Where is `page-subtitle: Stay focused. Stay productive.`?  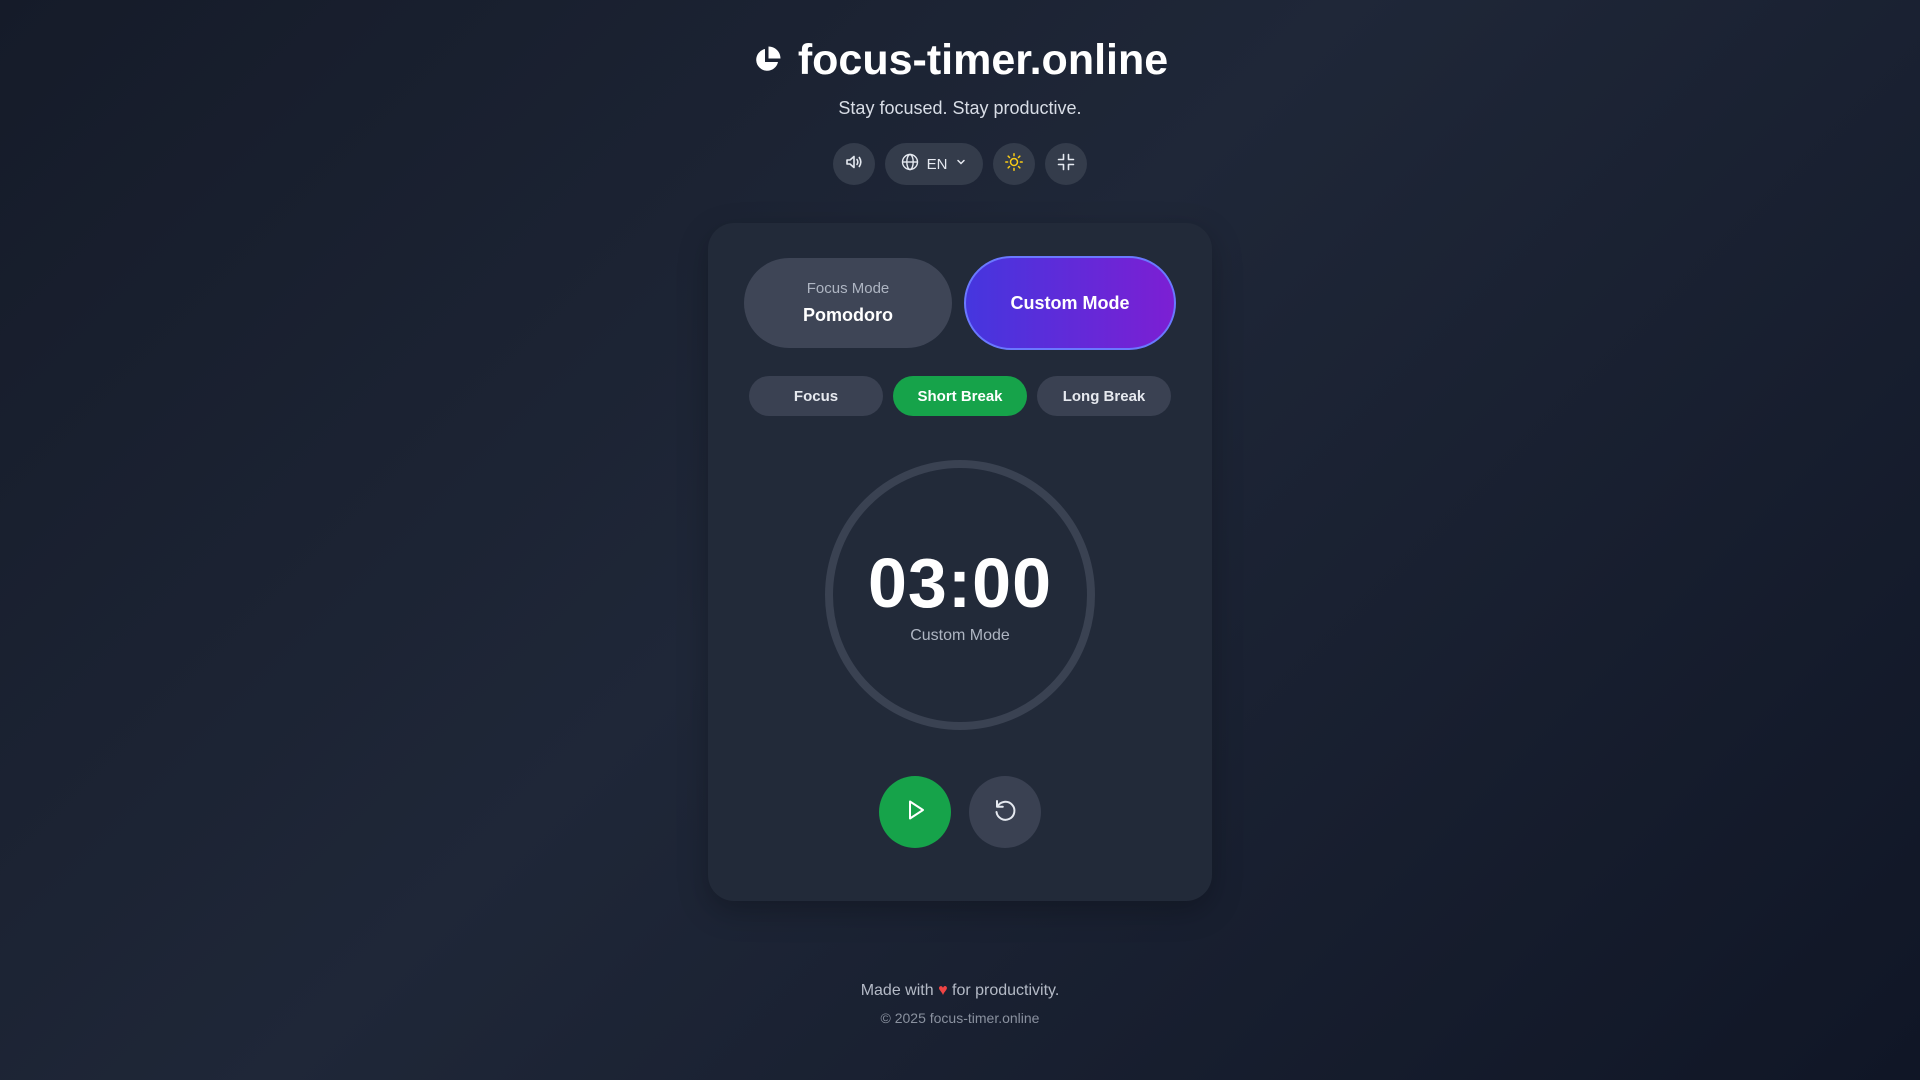 page-subtitle: Stay focused. Stay productive. is located at coordinates (960, 108).